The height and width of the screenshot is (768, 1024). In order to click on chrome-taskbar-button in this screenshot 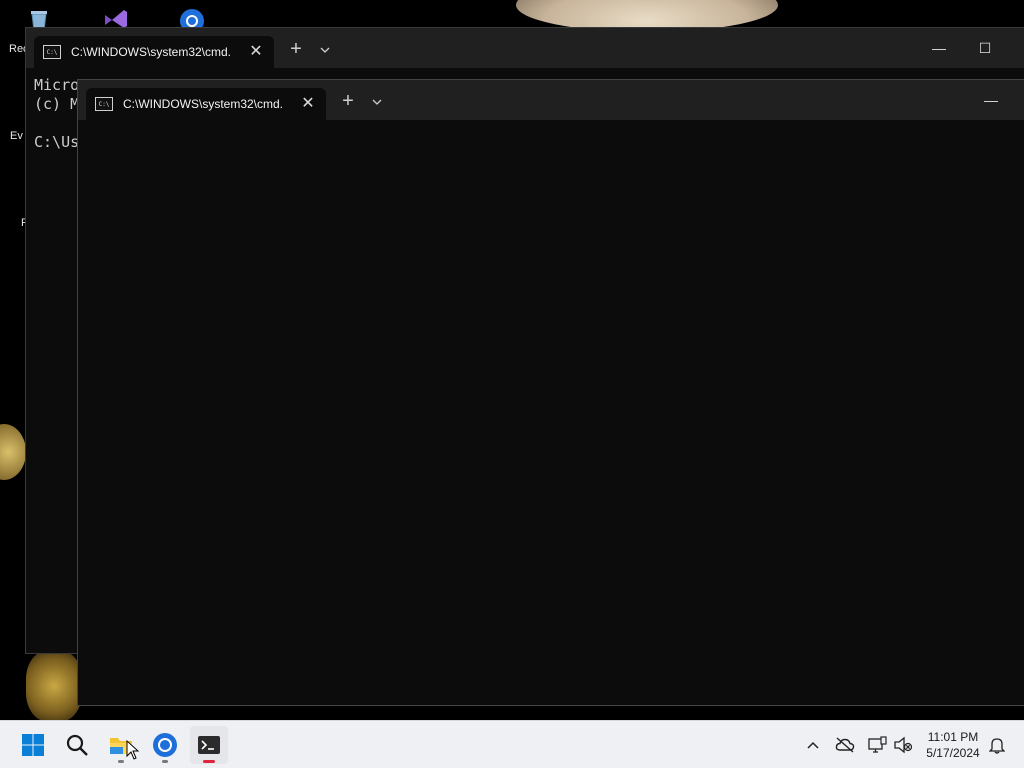, I will do `click(165, 745)`.